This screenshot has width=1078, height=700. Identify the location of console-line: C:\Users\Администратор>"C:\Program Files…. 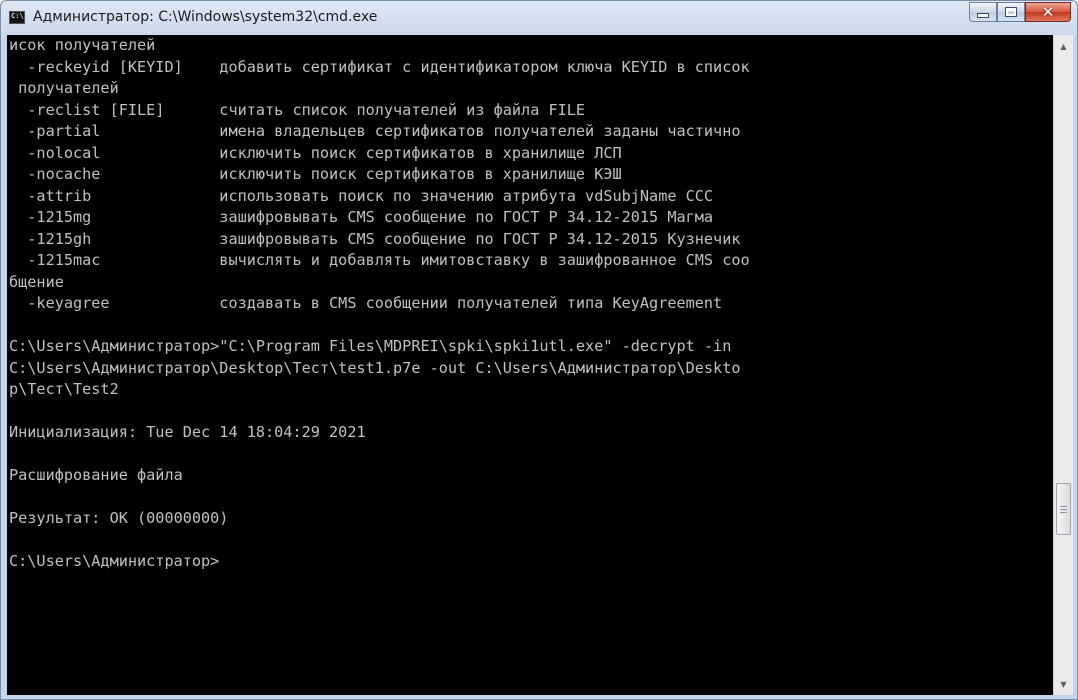
(370, 346).